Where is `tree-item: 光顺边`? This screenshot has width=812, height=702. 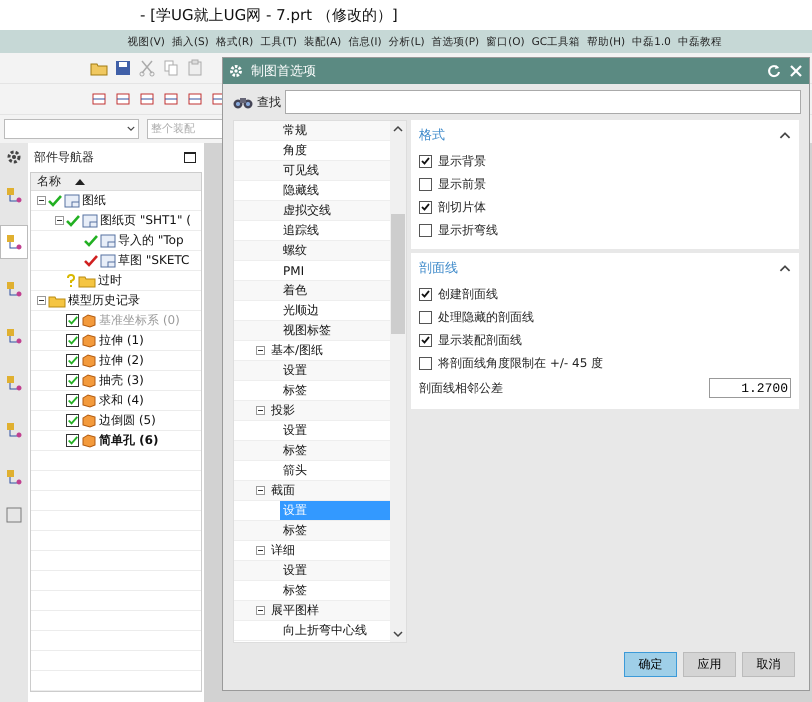
tree-item: 光顺边 is located at coordinates (301, 310).